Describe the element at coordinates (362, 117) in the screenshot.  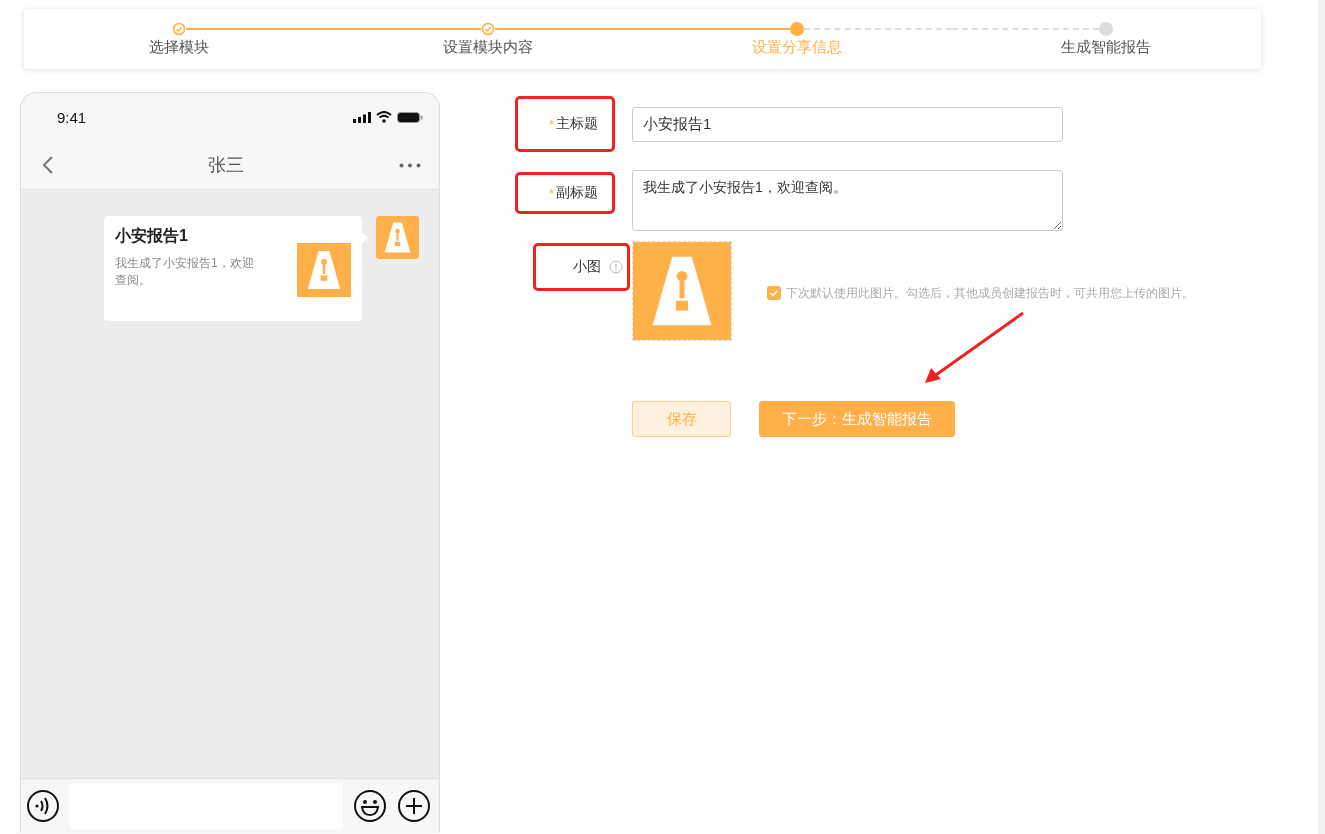
I see `signal-icon` at that location.